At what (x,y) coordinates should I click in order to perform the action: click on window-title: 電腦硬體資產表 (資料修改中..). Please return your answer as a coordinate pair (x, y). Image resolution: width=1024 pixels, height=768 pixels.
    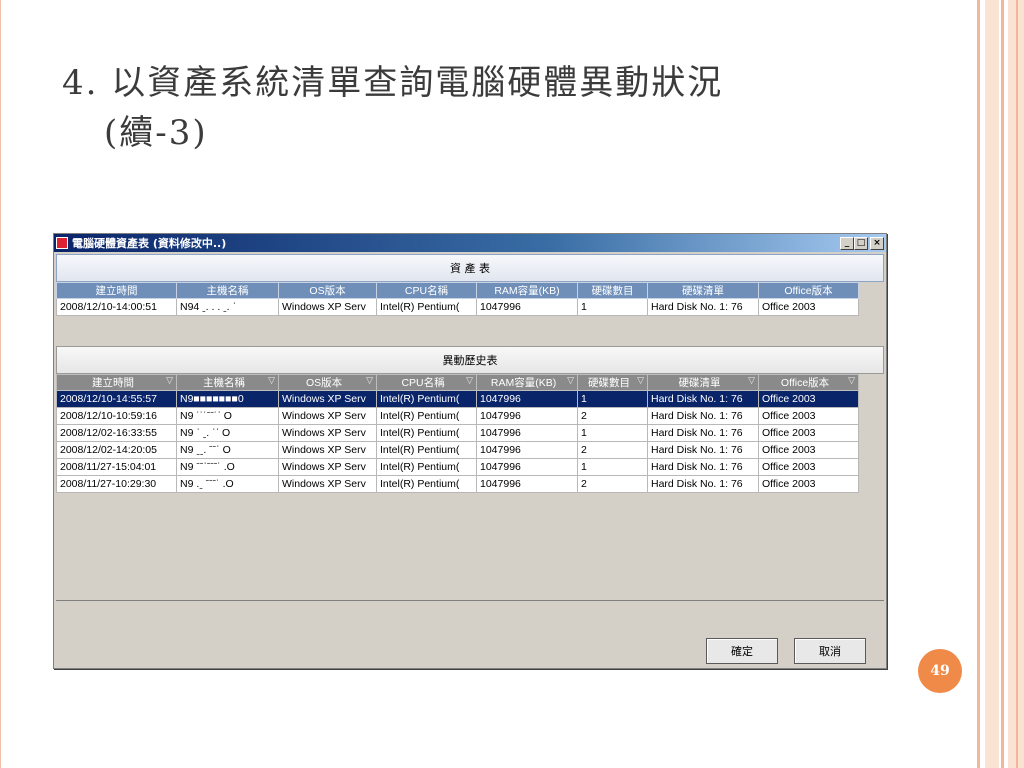
    Looking at the image, I should click on (149, 243).